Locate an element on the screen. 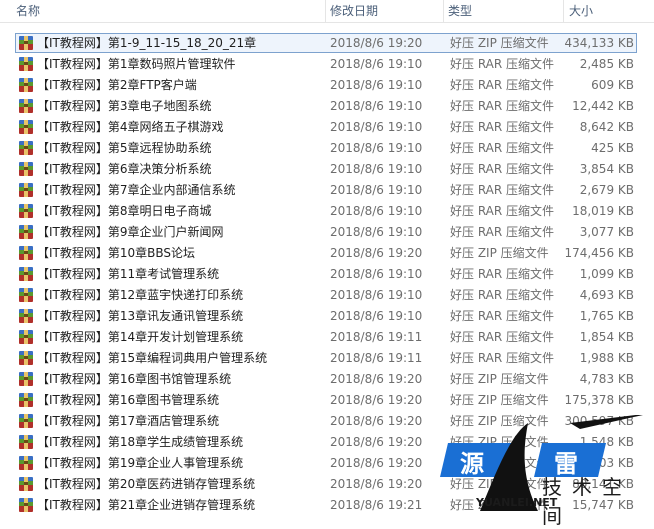  file-size: 4,783 KB is located at coordinates (606, 379).